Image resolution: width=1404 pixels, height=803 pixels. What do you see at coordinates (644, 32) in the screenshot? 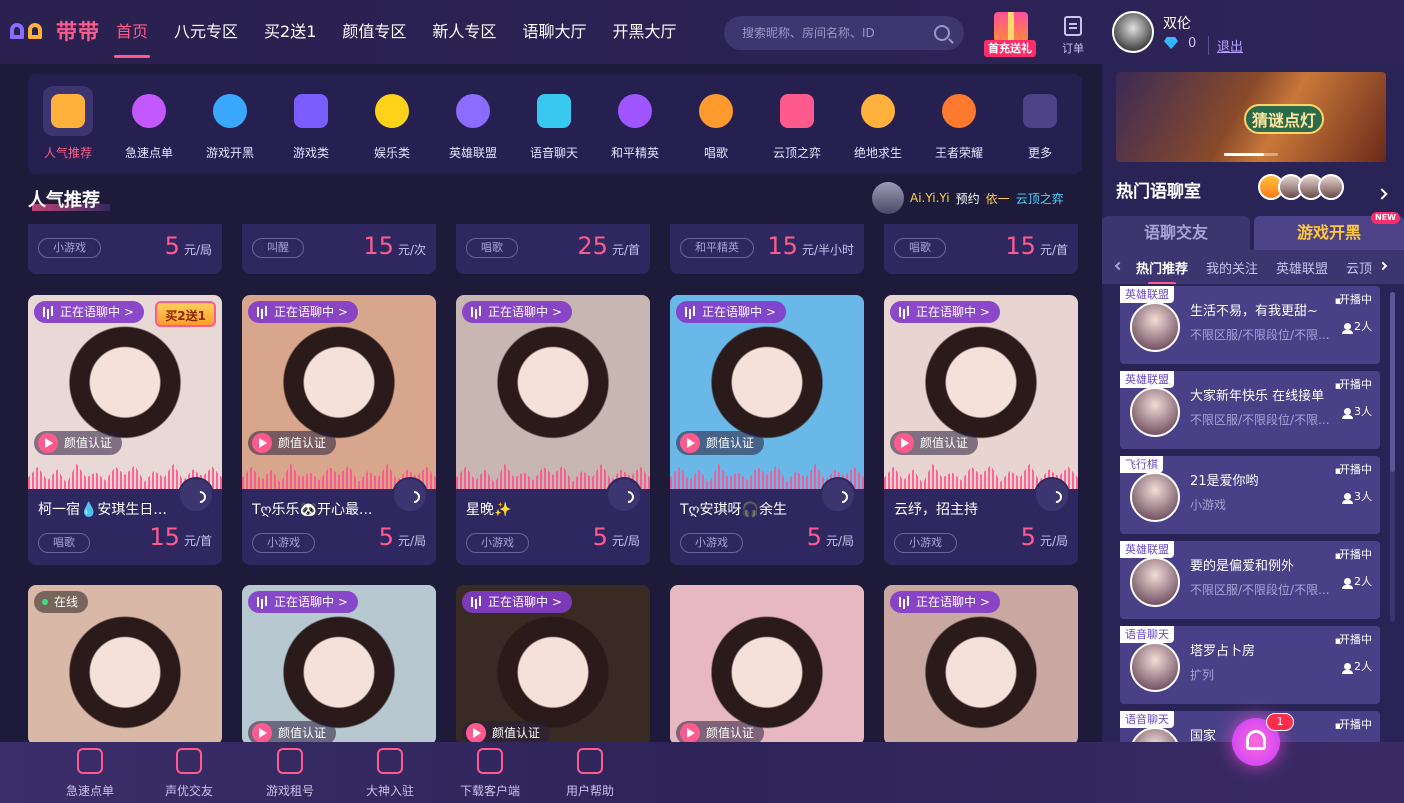
I see `nav-item-gaming-hall: 开黑大厅` at bounding box center [644, 32].